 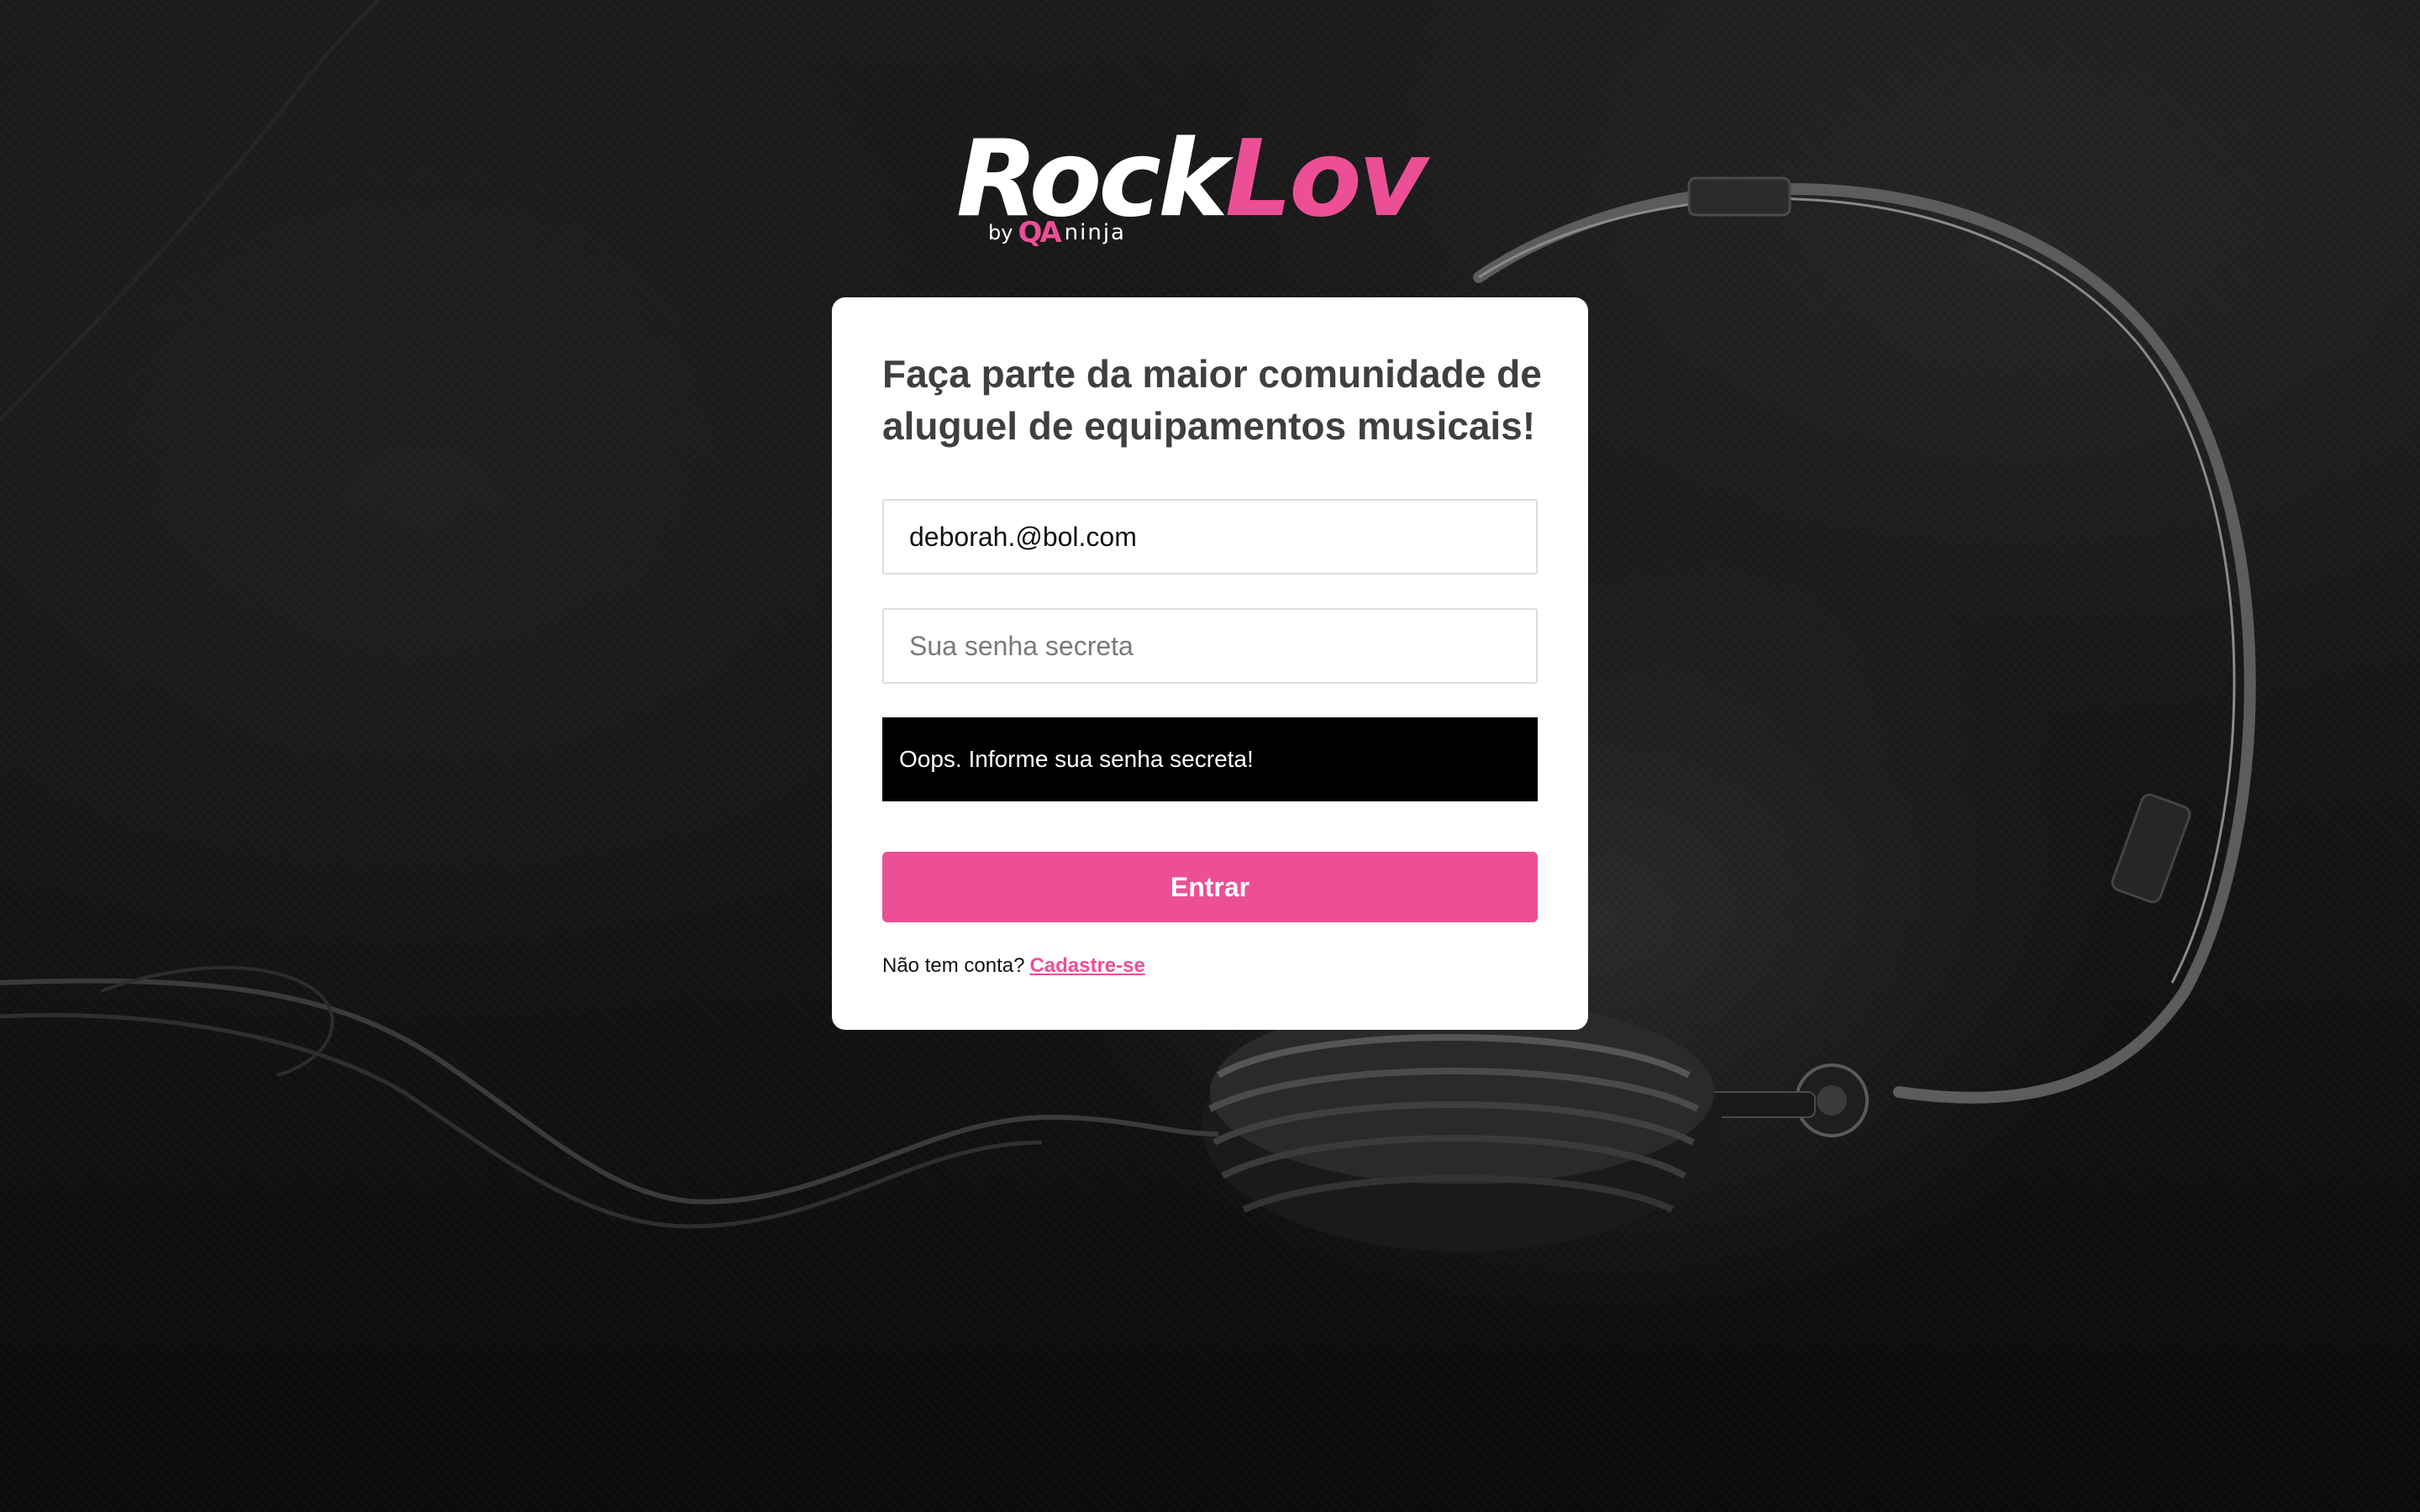 I want to click on signup-prompt: Não tem conta? Cadastre-se, so click(x=1014, y=966).